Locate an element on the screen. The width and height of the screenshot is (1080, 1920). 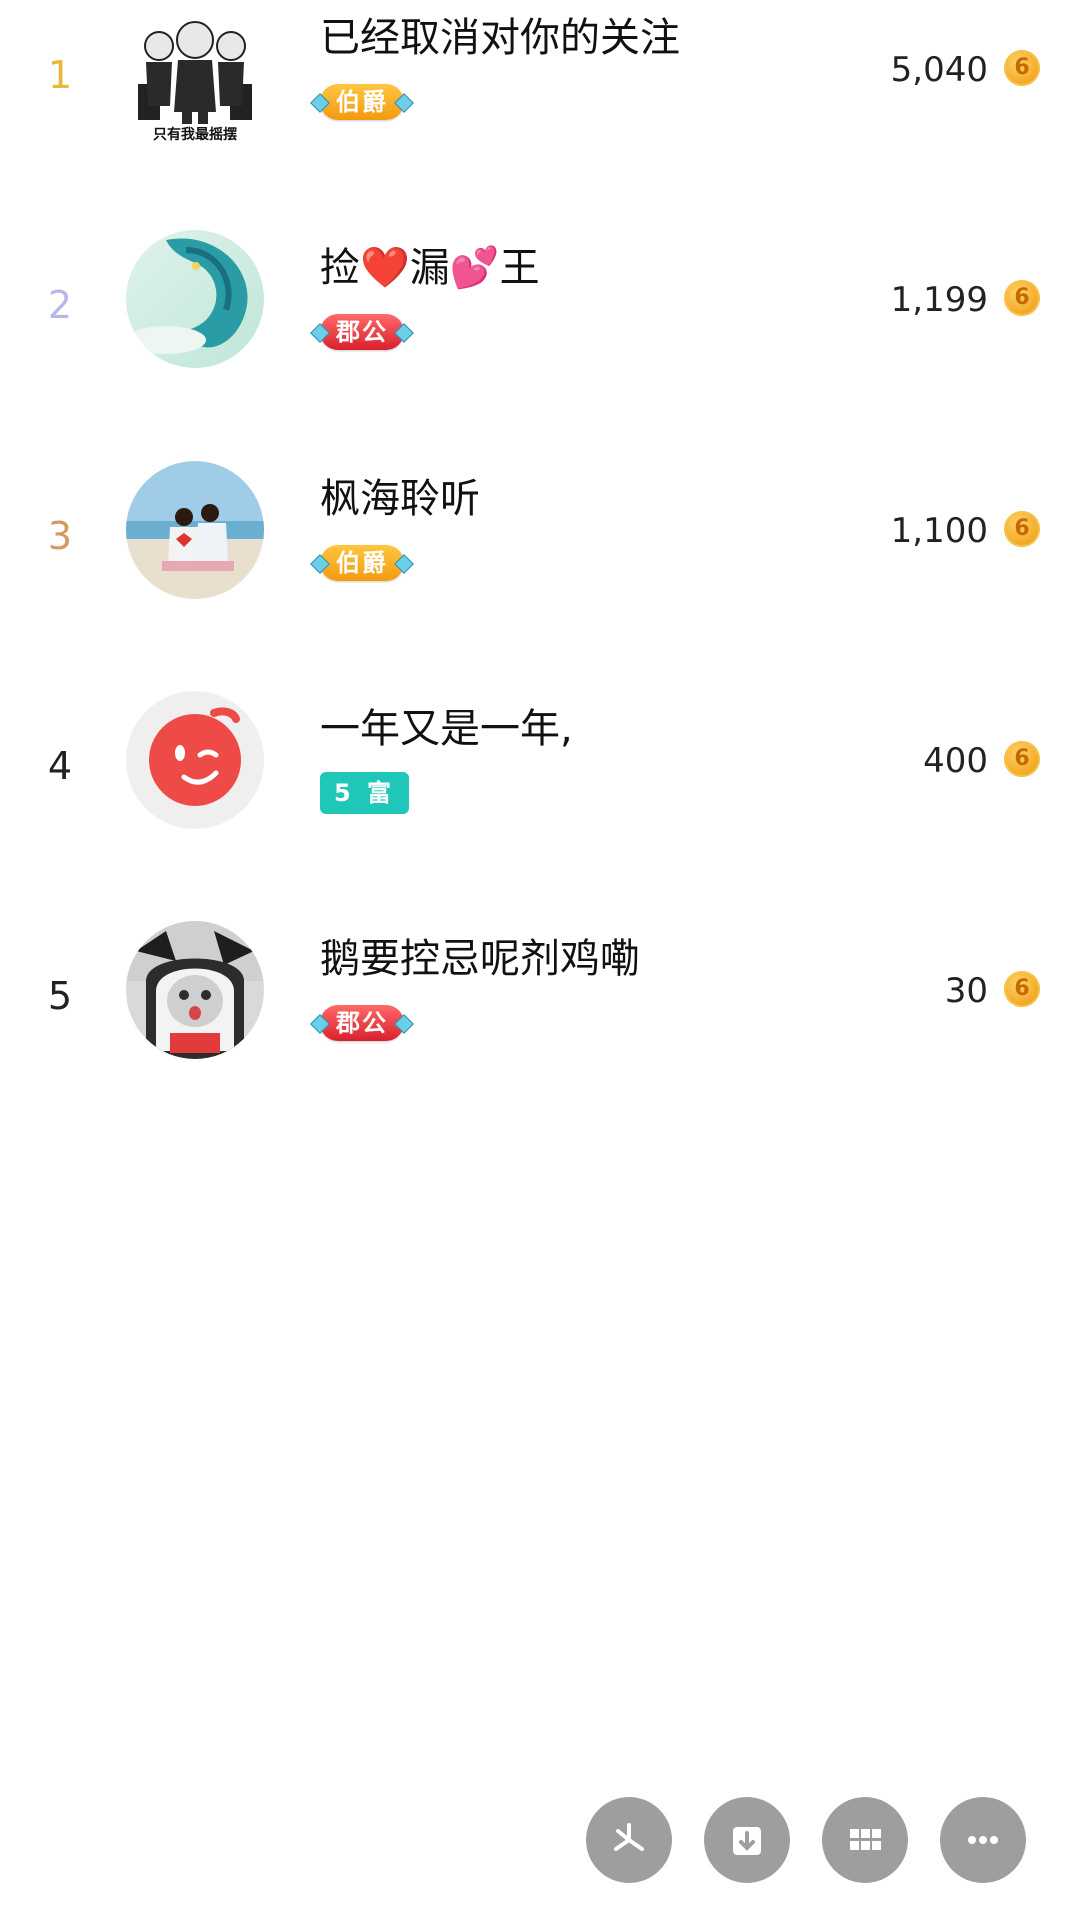
dragon-avatar-image is located at coordinates (195, 299).